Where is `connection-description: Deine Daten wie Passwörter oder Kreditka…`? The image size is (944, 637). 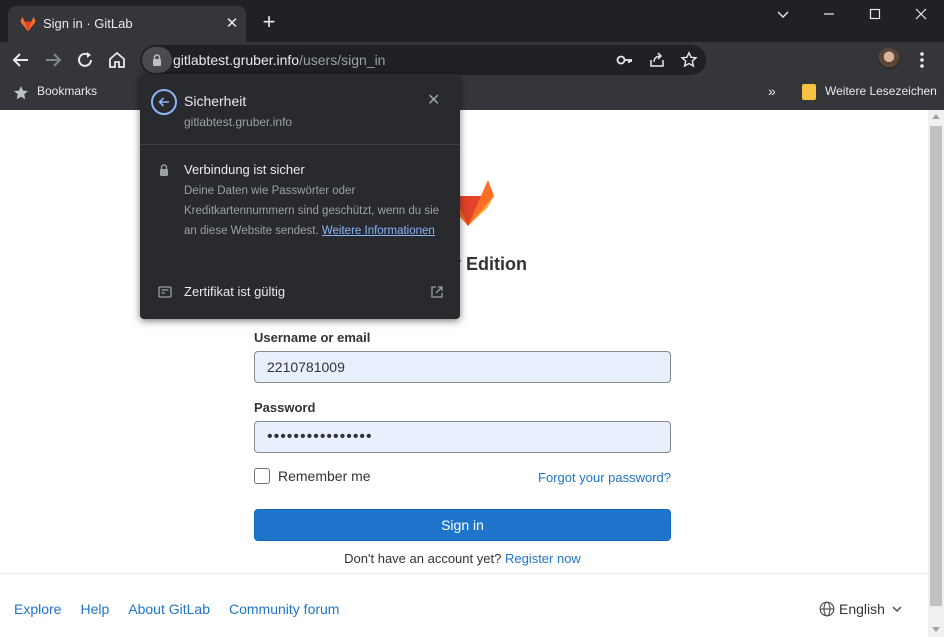 connection-description: Deine Daten wie Passwörter oder Kreditka… is located at coordinates (312, 211).